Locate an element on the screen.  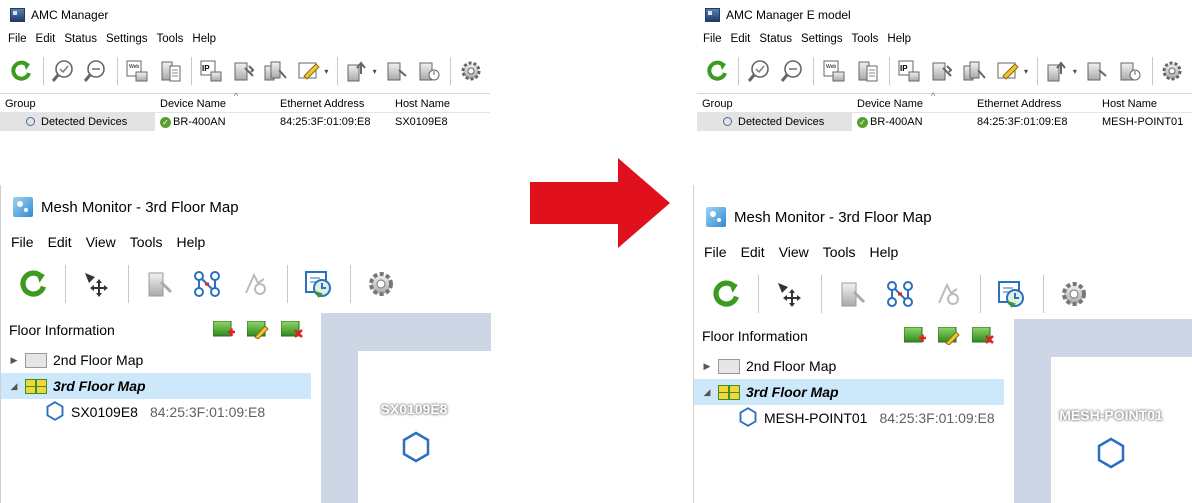
floor-map-canvas: SX0109E8 is located at coordinates (424, 427).